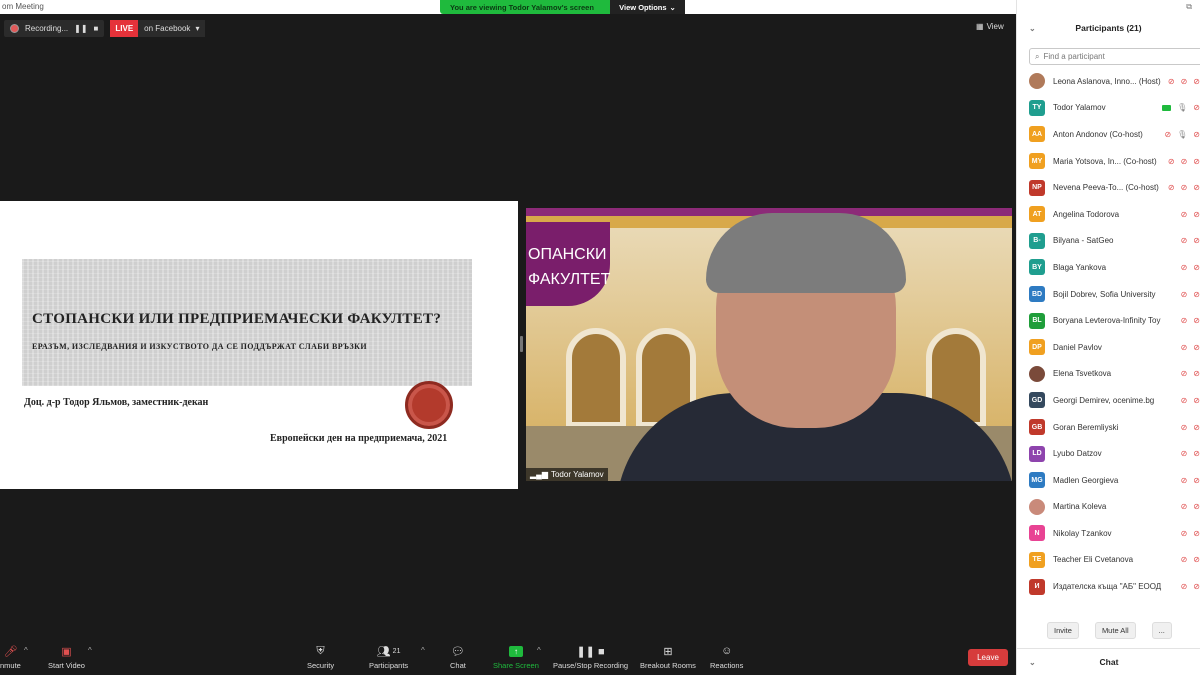 The image size is (1200, 675). I want to click on video-options-caret: ^, so click(90, 650).